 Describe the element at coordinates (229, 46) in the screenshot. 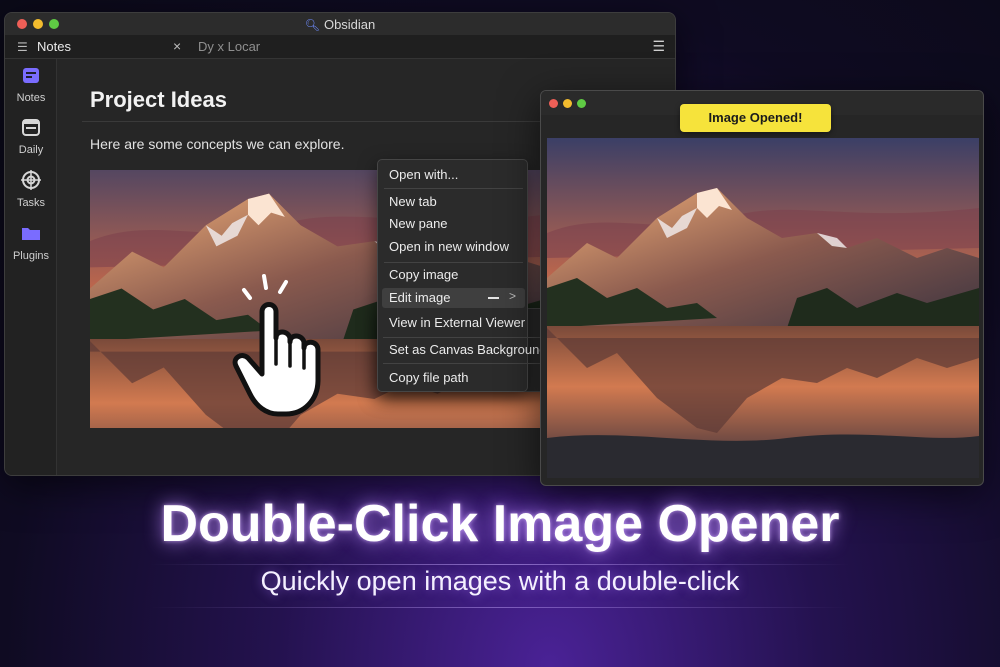

I see `tab-other: Dy x Locar` at that location.